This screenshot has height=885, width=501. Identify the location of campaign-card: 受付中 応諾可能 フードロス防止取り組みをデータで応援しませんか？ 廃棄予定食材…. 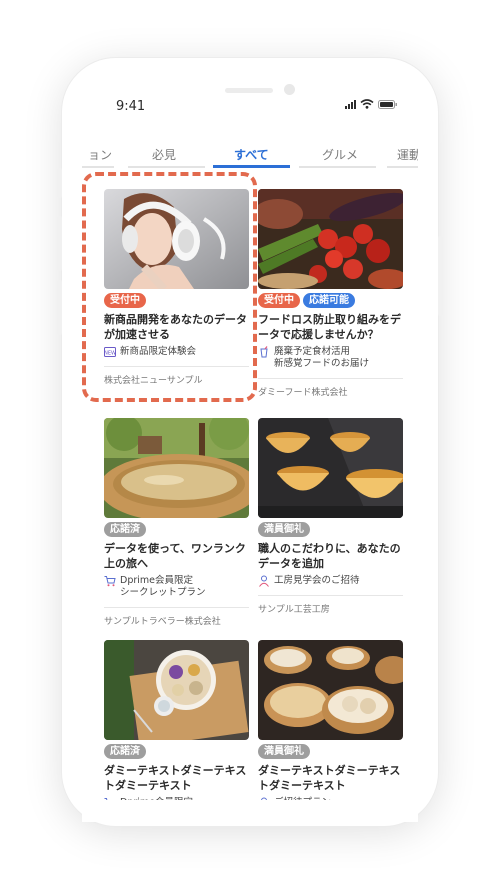
(330, 293).